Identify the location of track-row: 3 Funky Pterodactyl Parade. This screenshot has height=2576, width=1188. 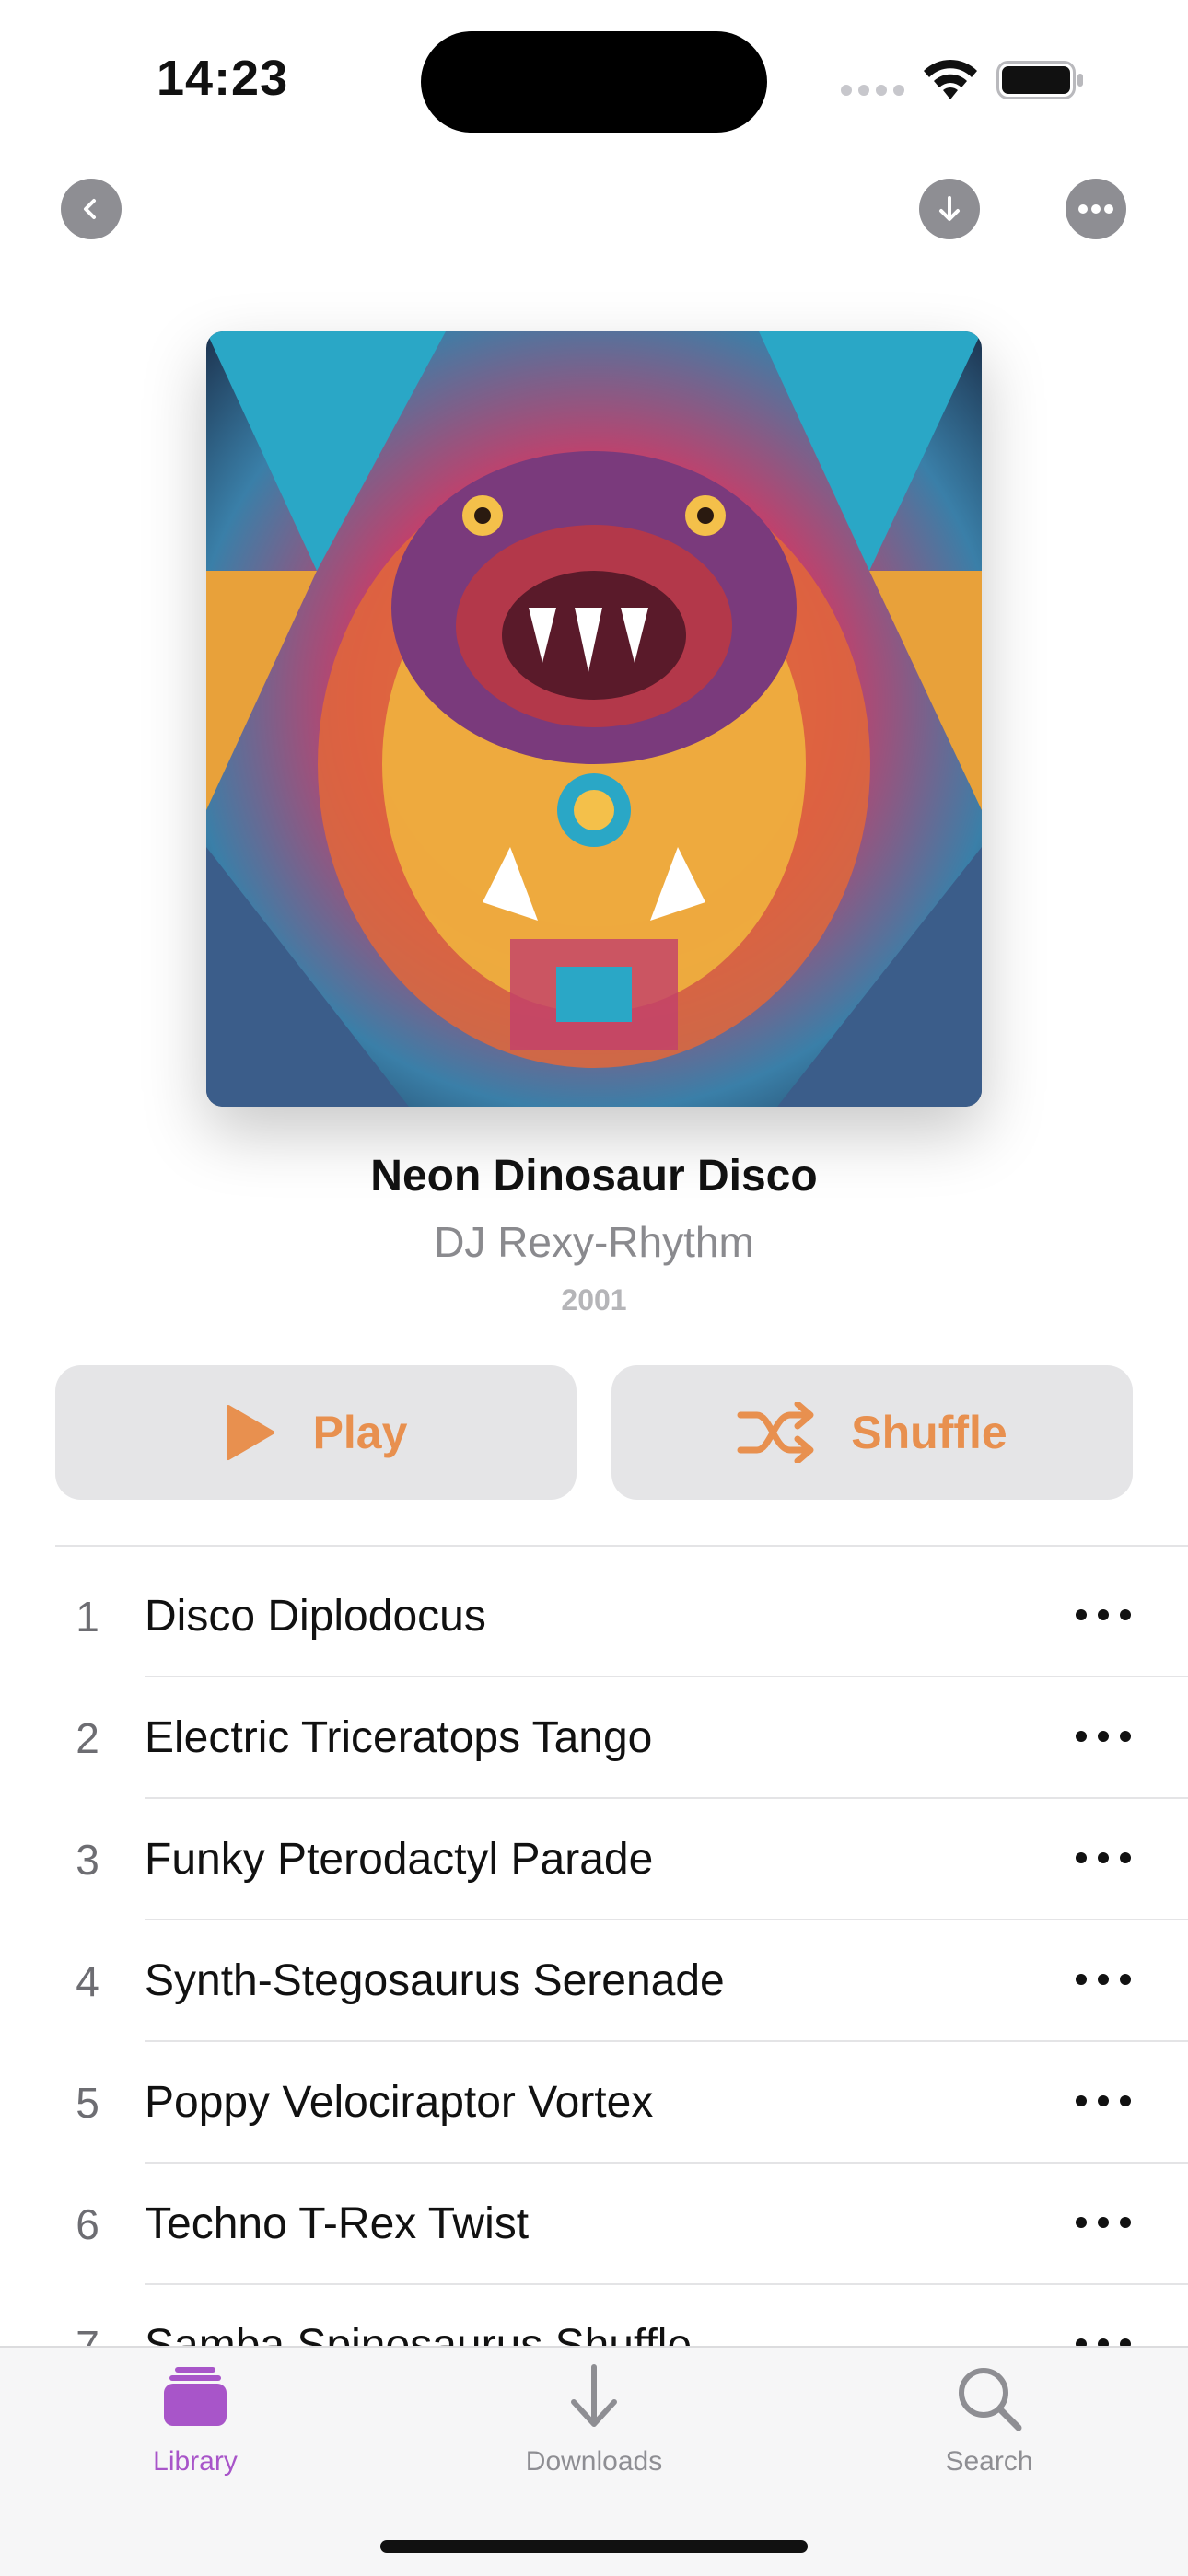
(594, 1859).